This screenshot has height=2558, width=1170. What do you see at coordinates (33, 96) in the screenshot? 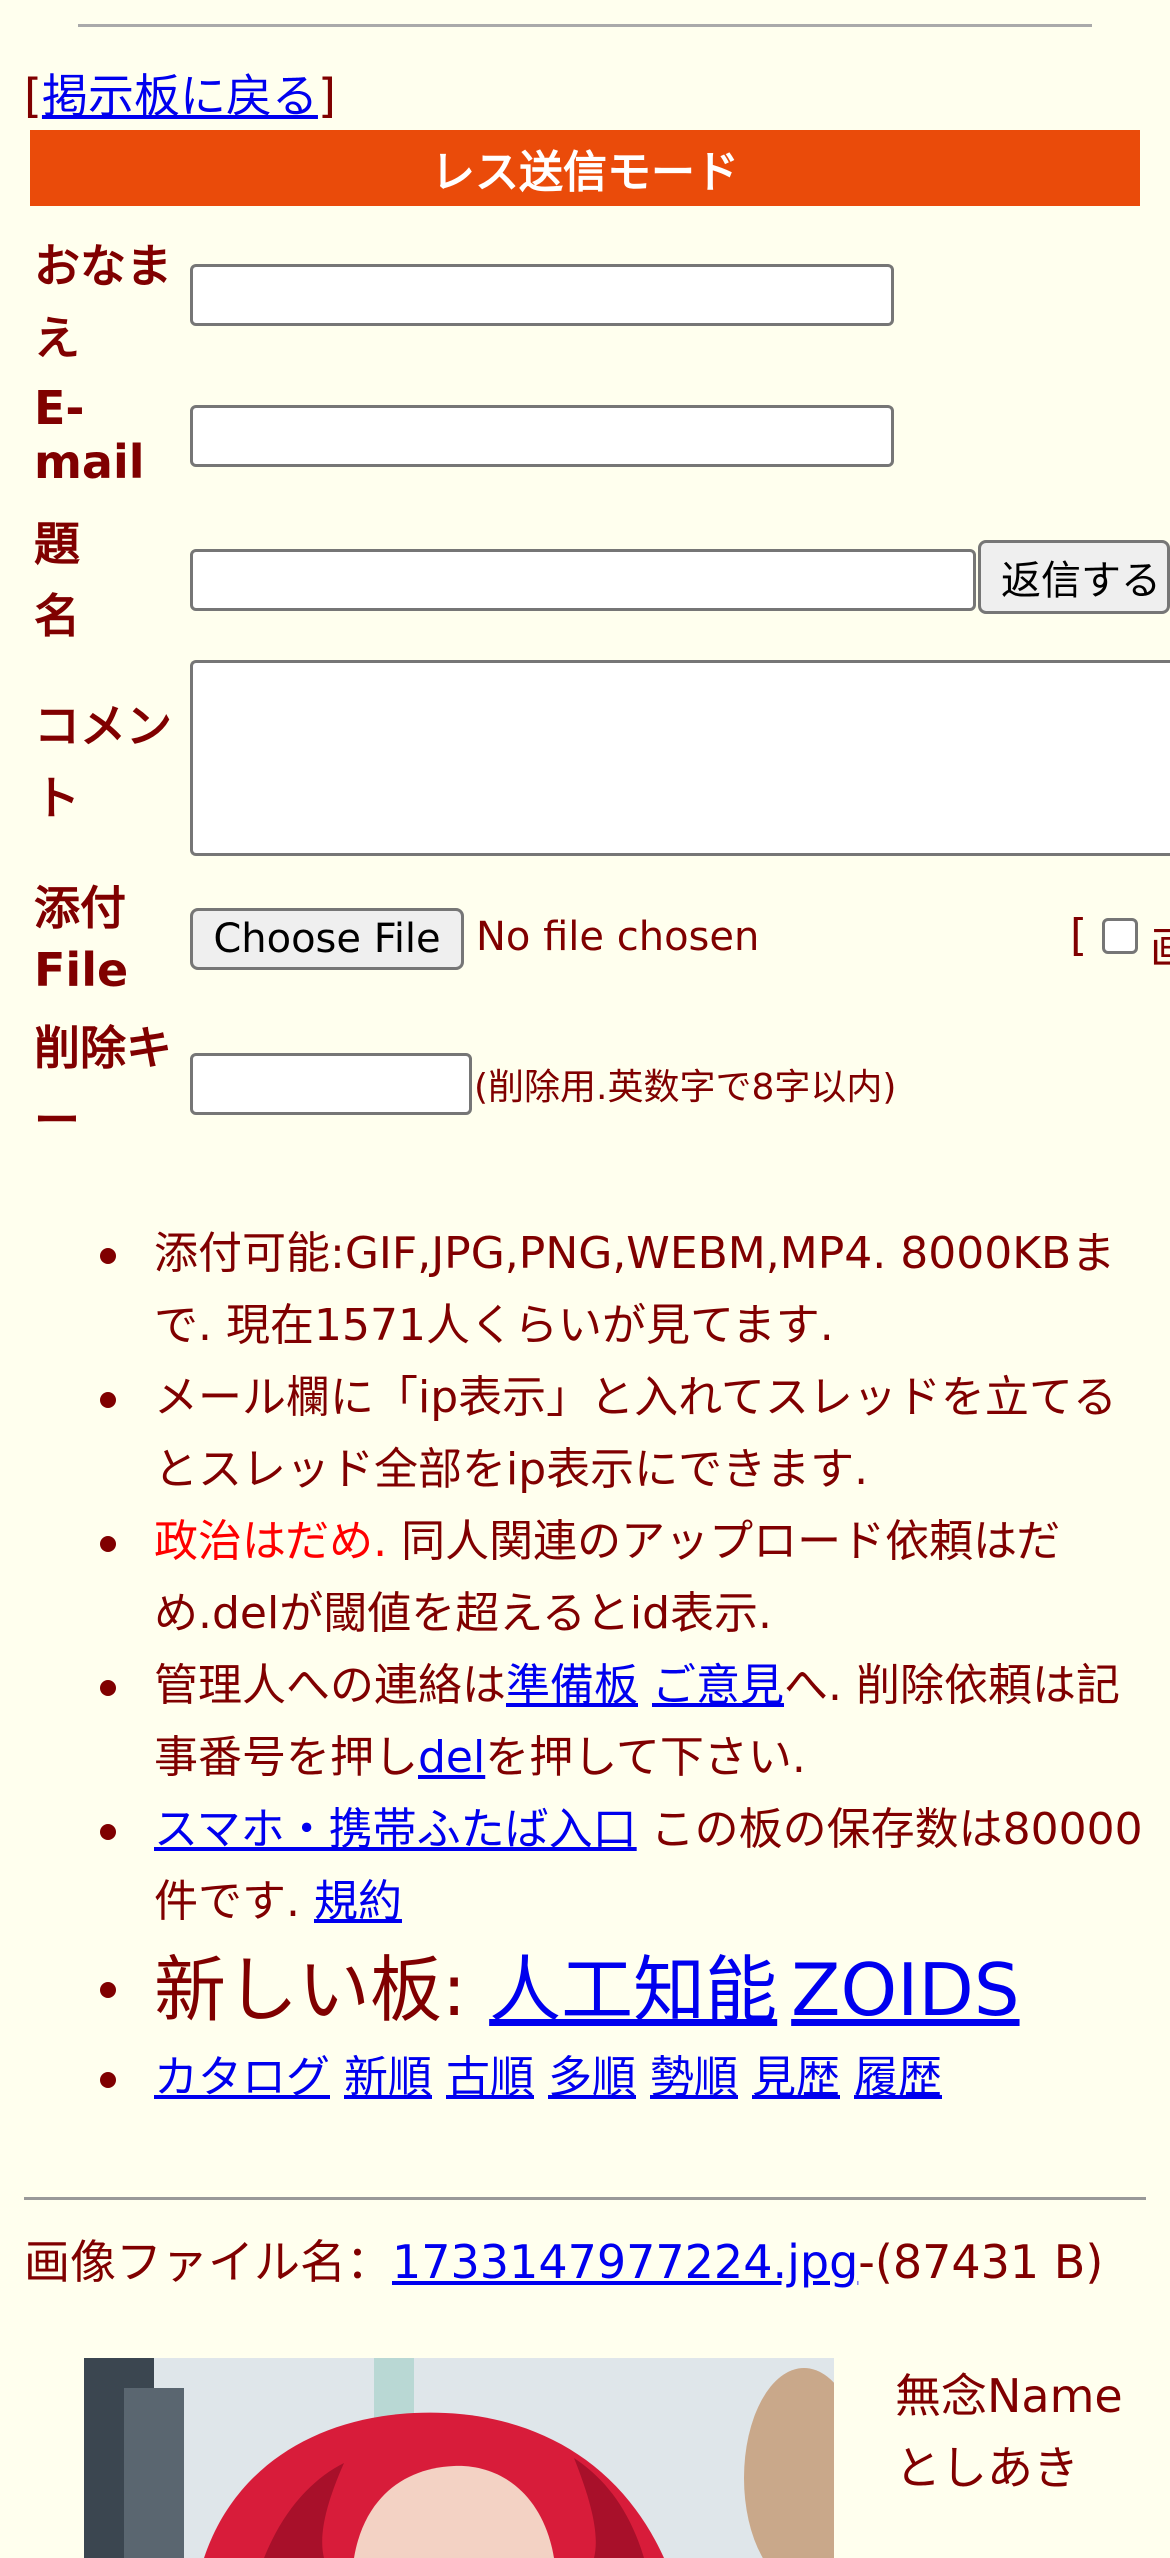
I see `bracket: [` at bounding box center [33, 96].